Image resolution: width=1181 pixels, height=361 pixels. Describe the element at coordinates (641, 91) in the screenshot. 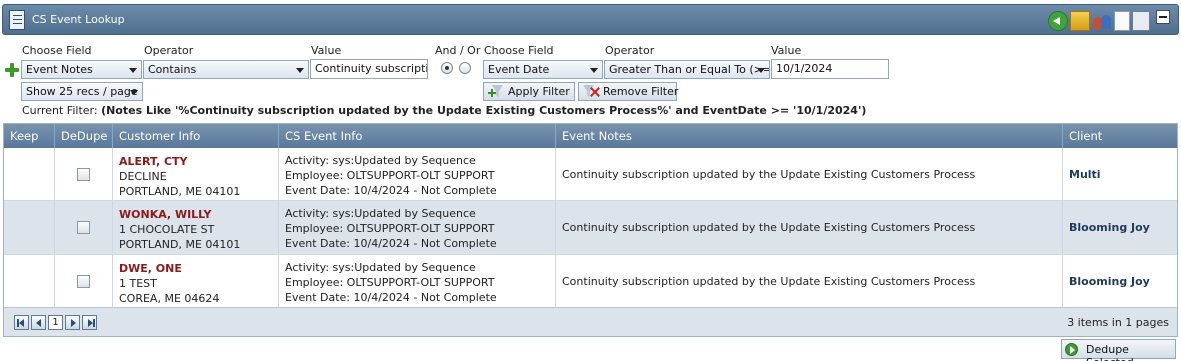

I see `remove-filter-label: Remove Filter` at that location.